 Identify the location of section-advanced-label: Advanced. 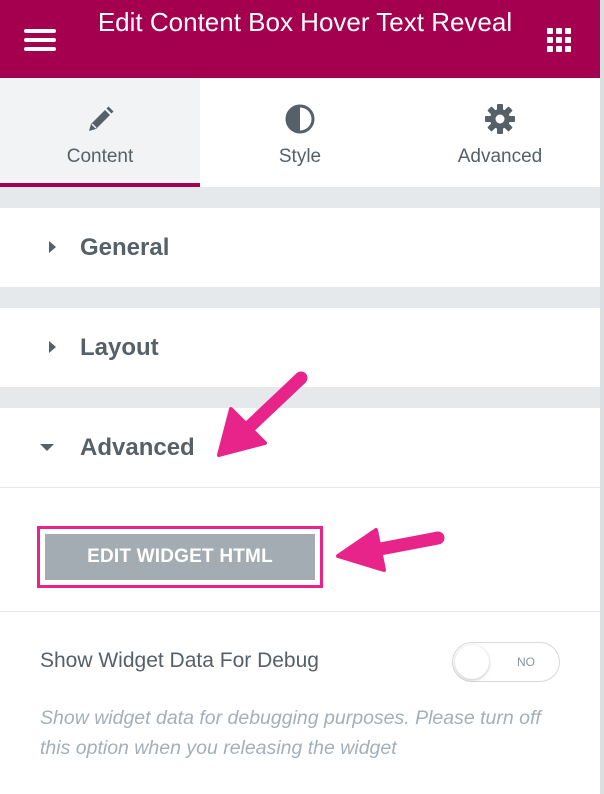
(137, 447).